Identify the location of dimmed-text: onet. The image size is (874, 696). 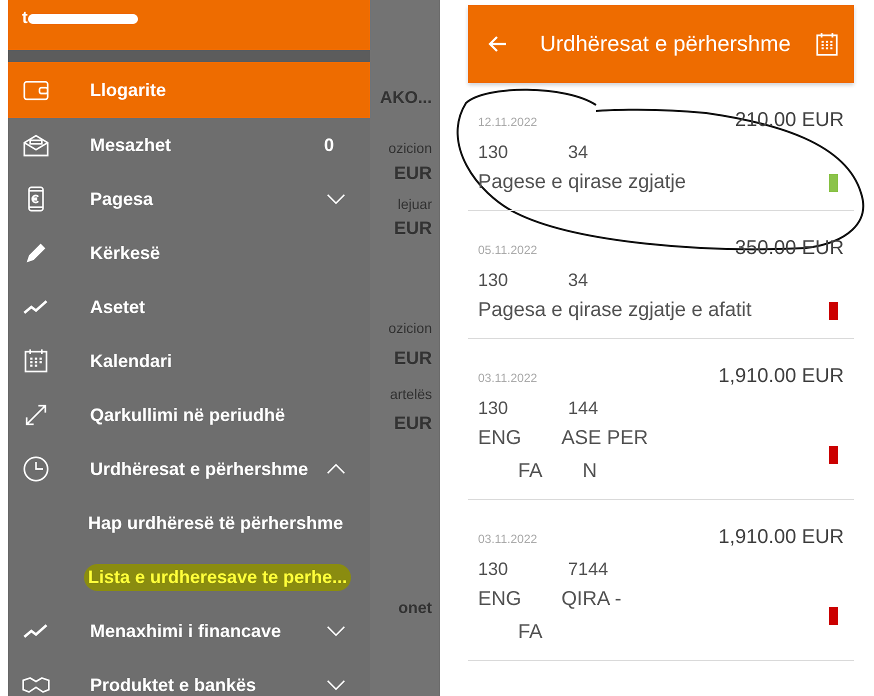
(415, 609).